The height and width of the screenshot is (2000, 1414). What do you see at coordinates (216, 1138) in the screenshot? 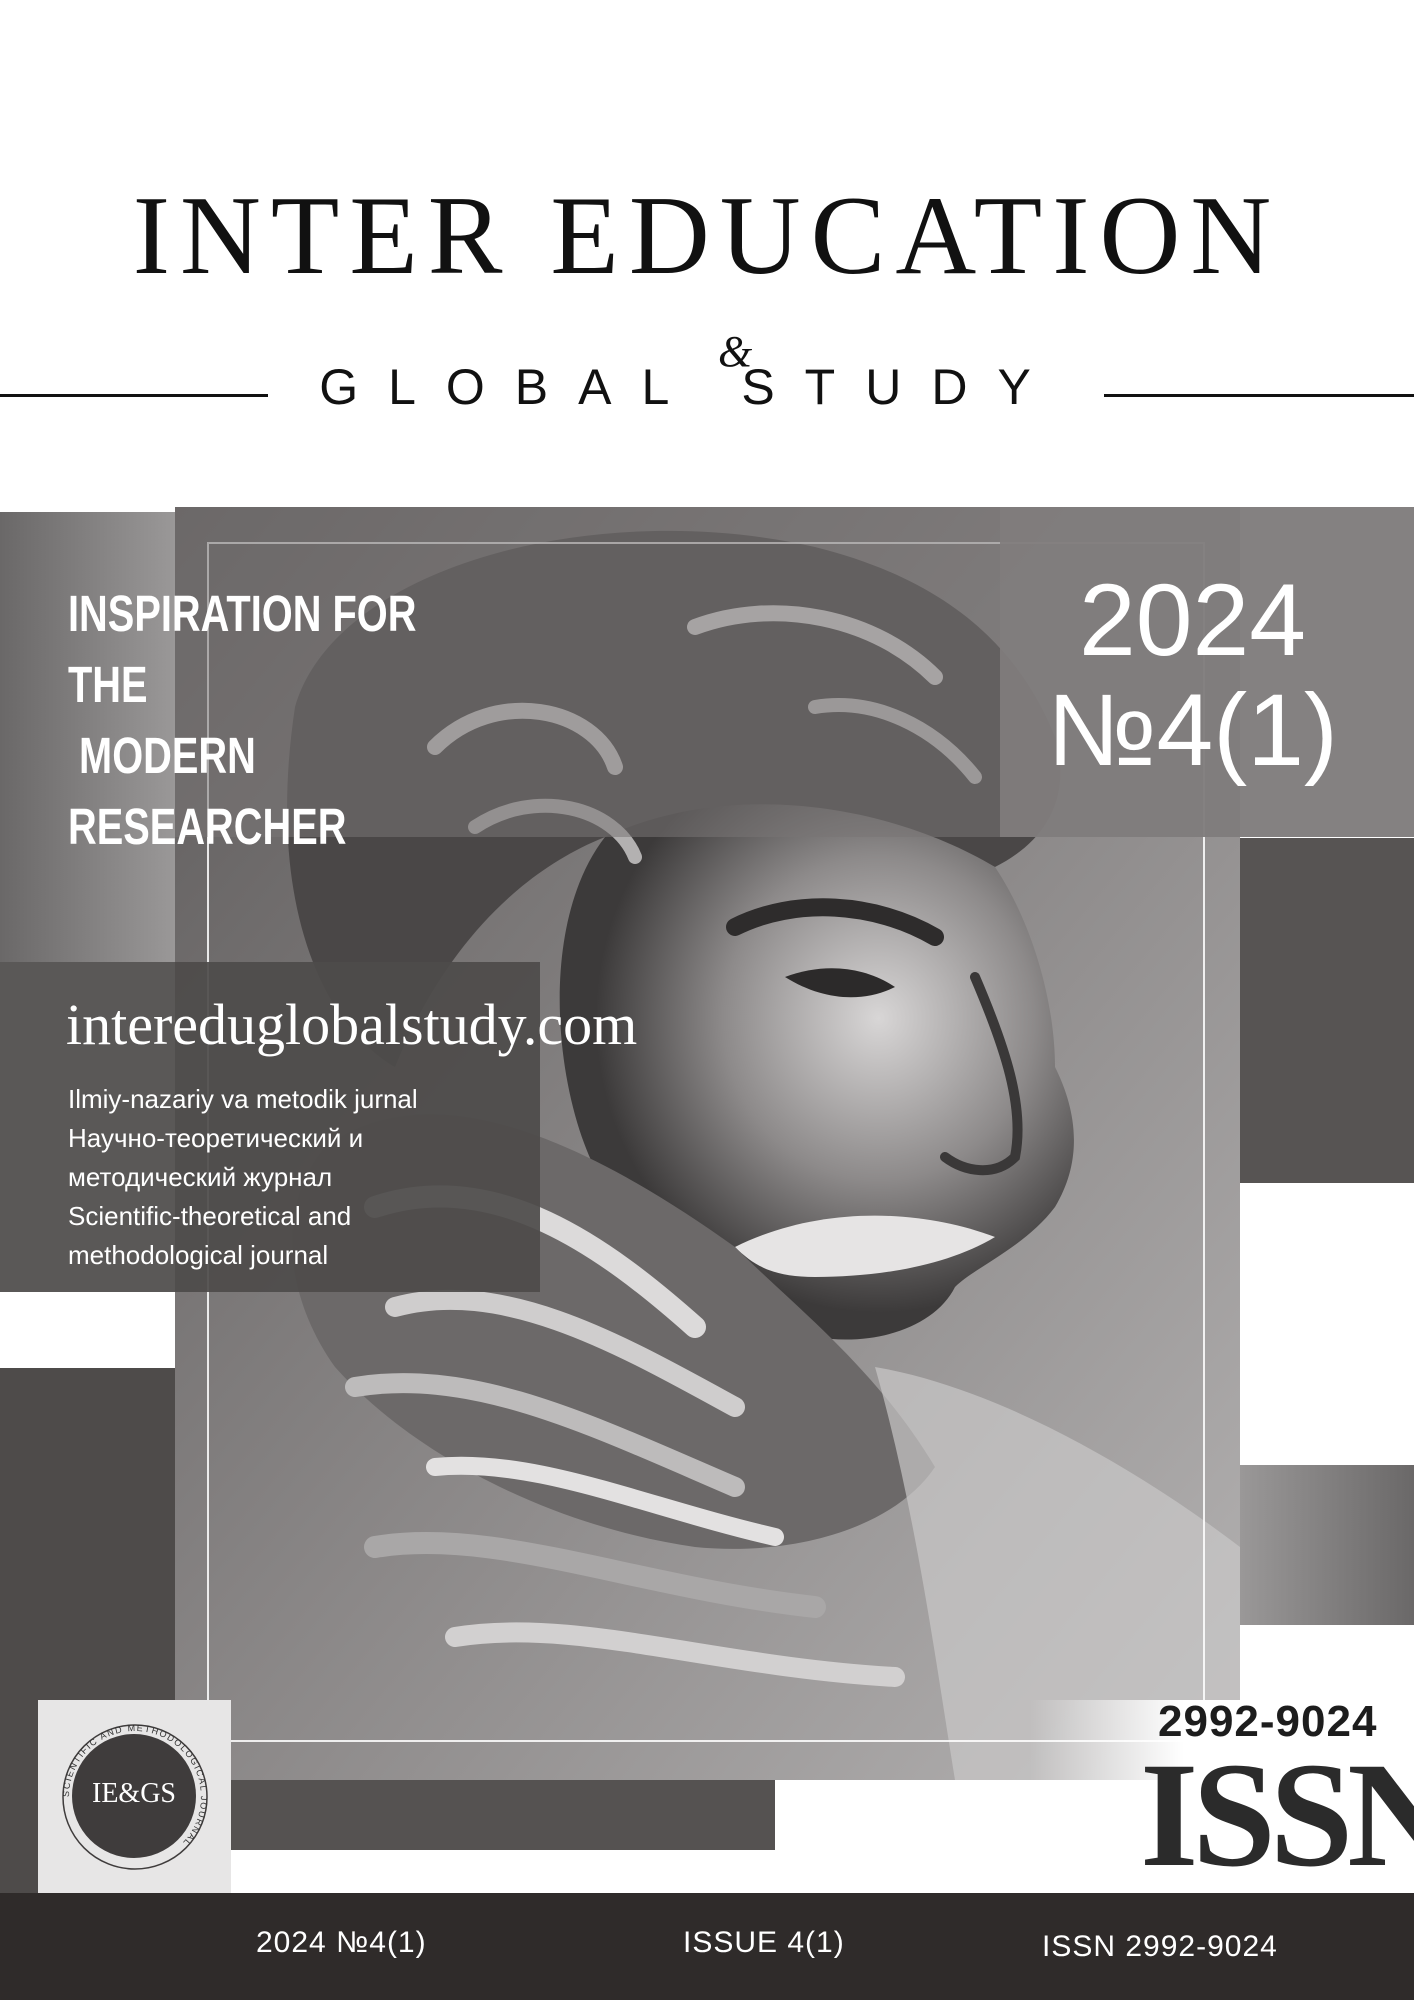
I see `description-line: Научно-теоретический и` at bounding box center [216, 1138].